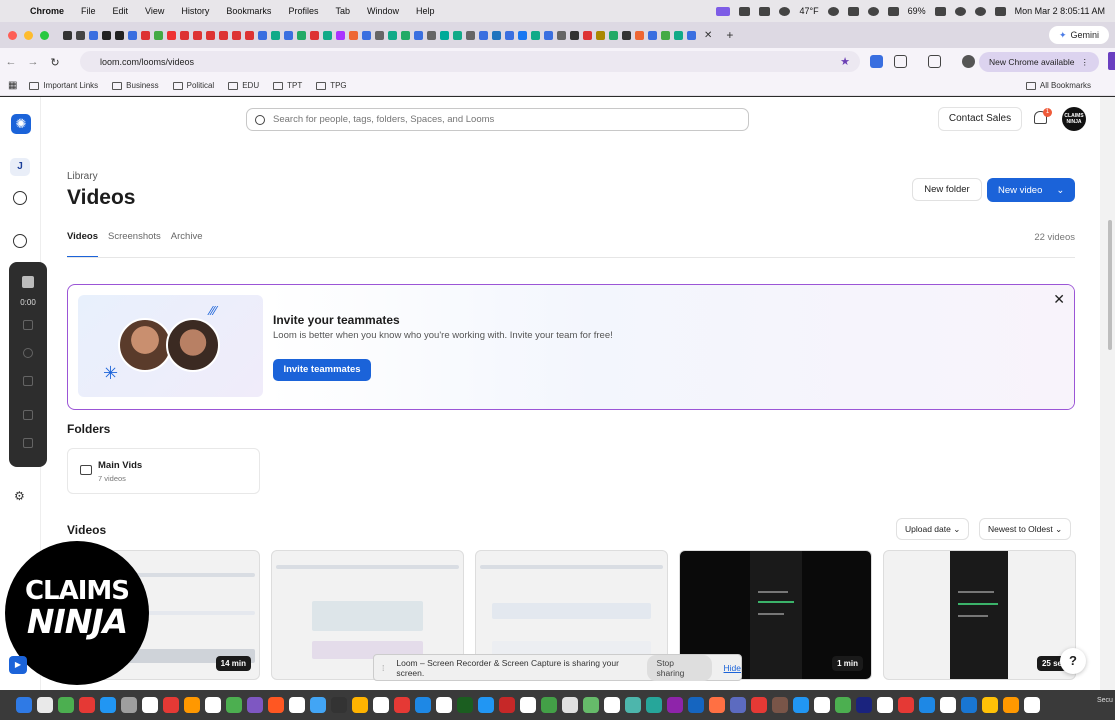 The image size is (1115, 720). I want to click on tab-screenshots: Screenshots, so click(134, 244).